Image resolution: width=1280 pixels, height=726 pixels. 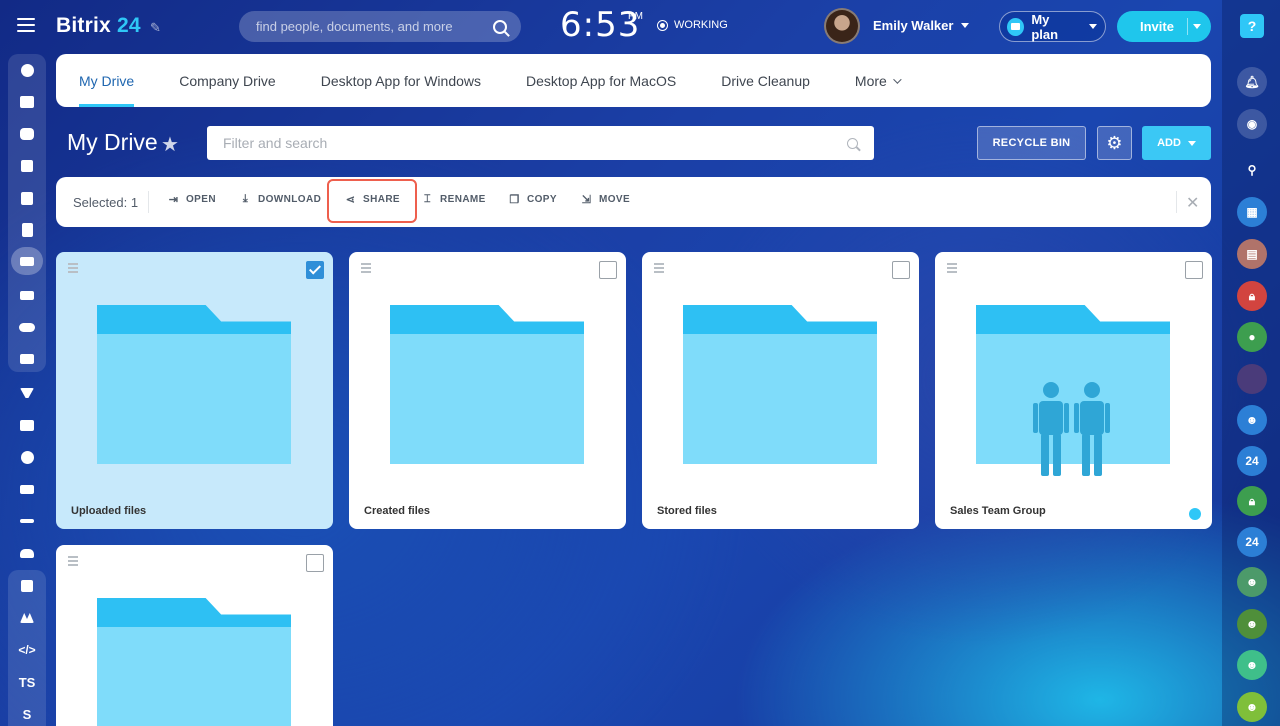 What do you see at coordinates (586, 200) in the screenshot?
I see `move-icon: ⇲` at bounding box center [586, 200].